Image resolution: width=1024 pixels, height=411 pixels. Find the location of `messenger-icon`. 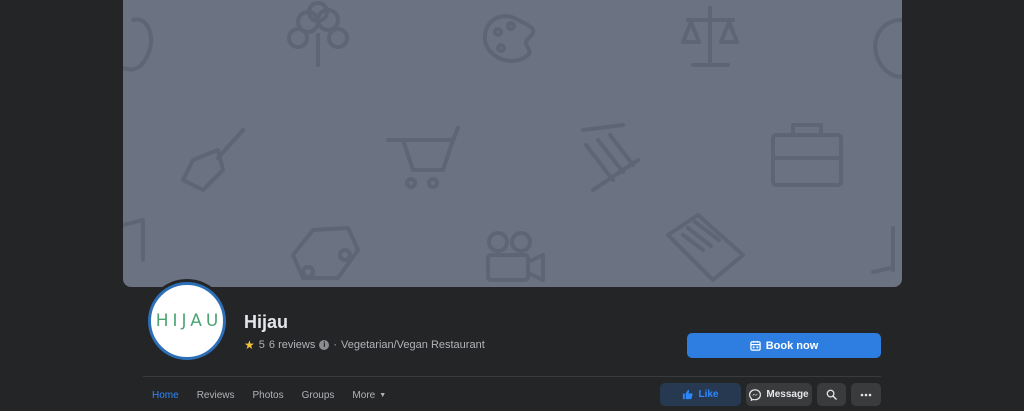

messenger-icon is located at coordinates (755, 394).